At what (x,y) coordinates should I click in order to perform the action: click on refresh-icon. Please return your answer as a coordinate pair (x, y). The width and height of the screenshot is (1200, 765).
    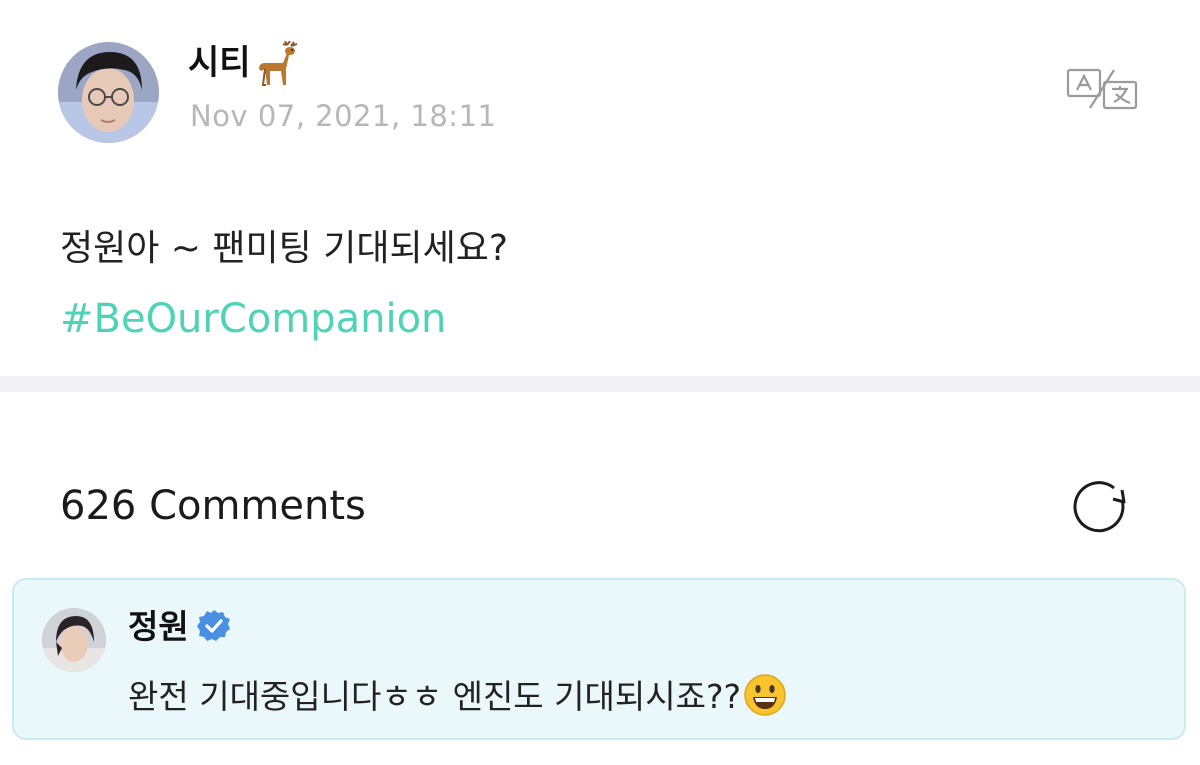
    Looking at the image, I should click on (1099, 507).